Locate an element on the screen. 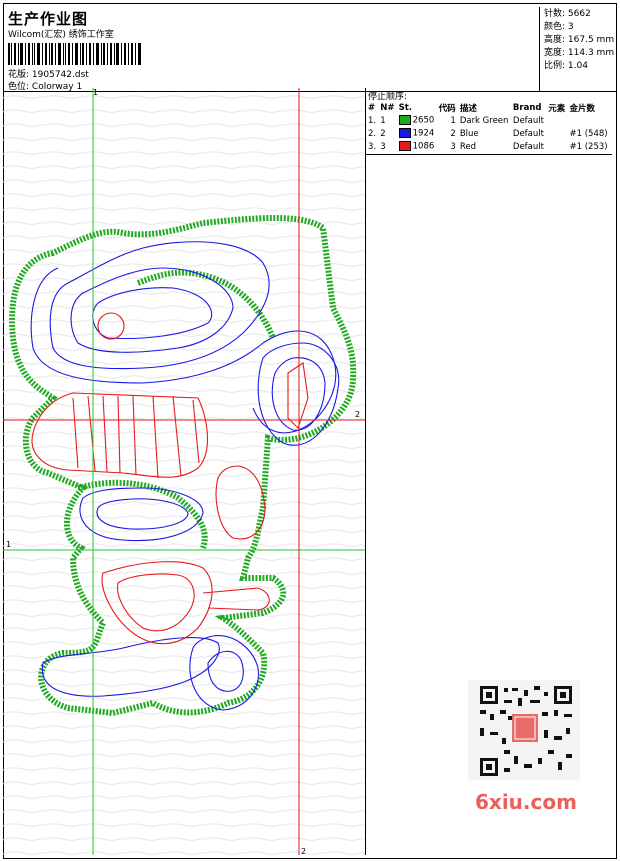 This screenshot has width=620, height=861. table-header-row: # N# St. 代码 描述 Brand 元素 金片数 is located at coordinates (488, 107).